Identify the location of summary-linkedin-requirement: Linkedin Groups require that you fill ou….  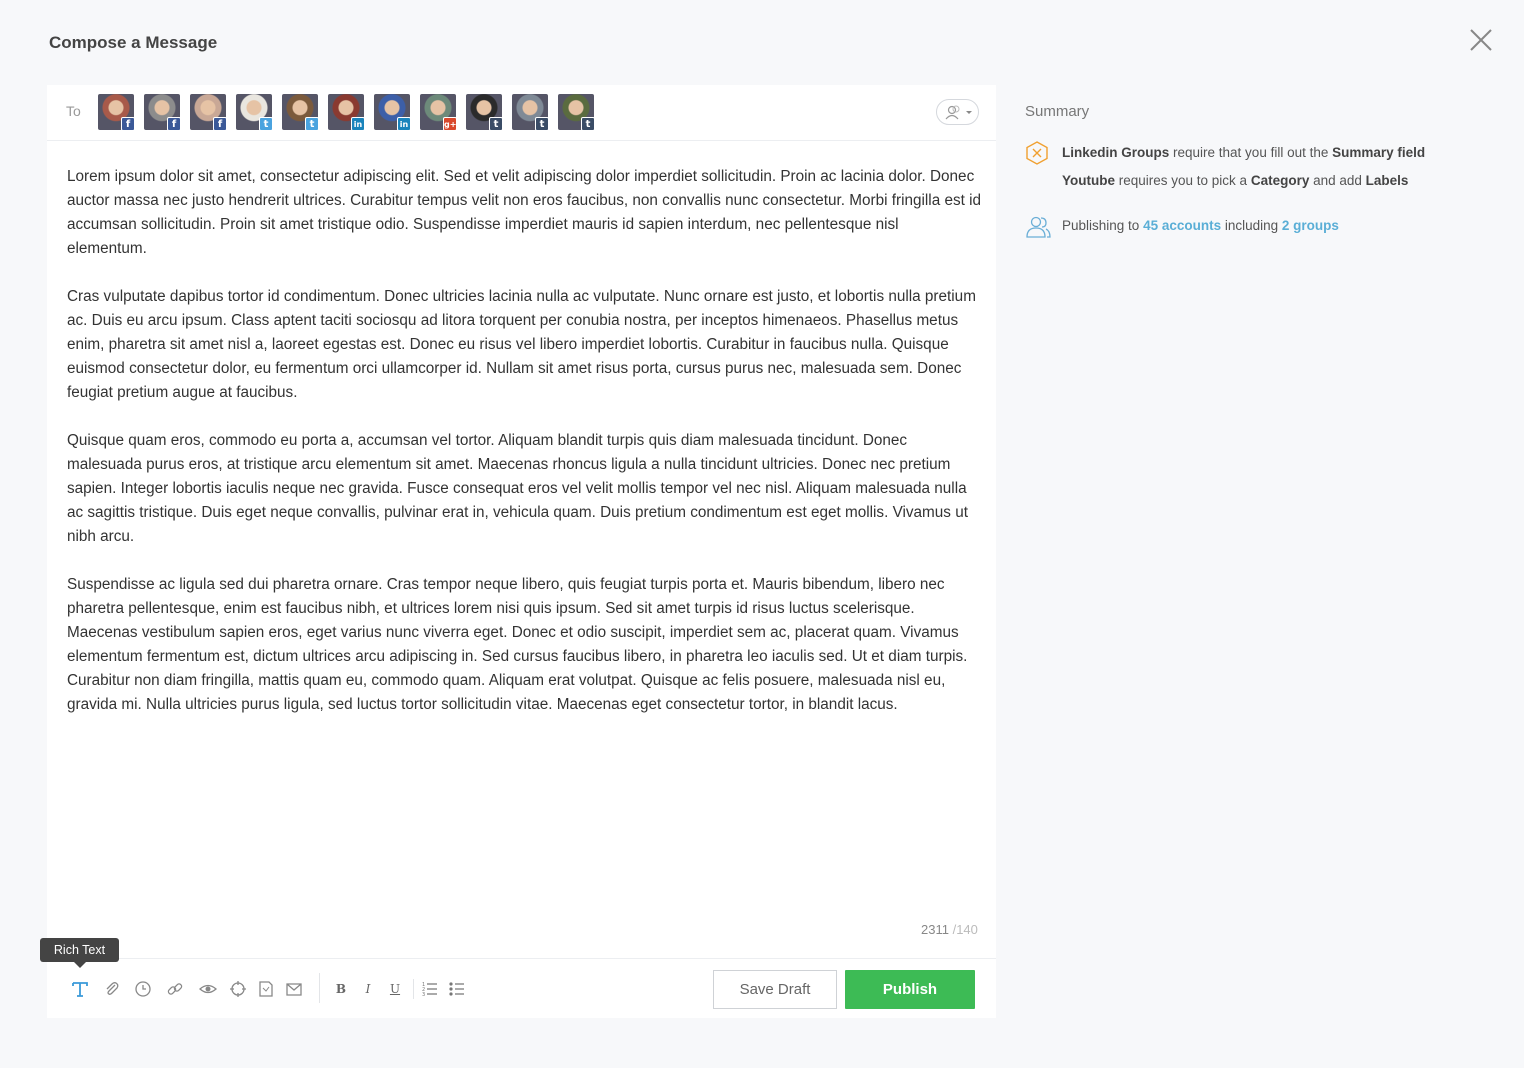
(1243, 153).